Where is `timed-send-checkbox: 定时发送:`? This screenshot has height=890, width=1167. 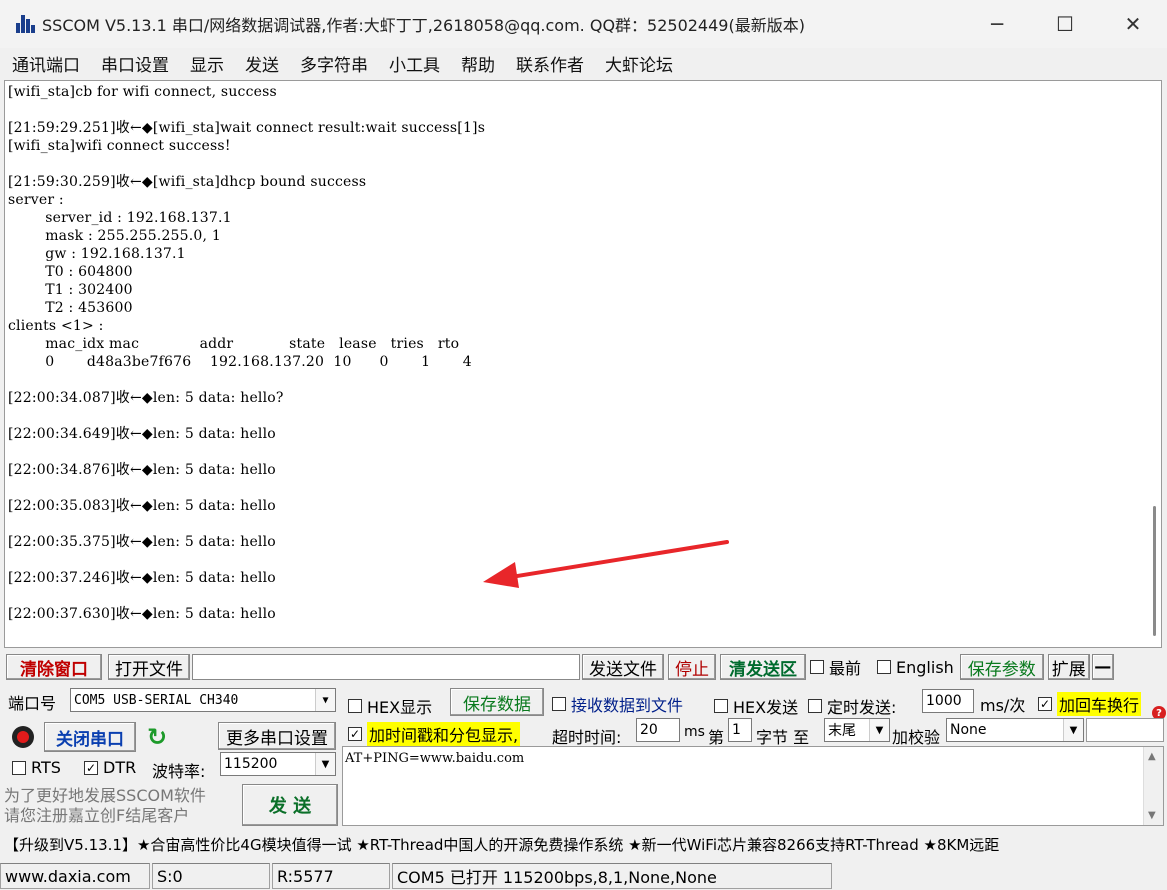 timed-send-checkbox: 定时发送: is located at coordinates (852, 706).